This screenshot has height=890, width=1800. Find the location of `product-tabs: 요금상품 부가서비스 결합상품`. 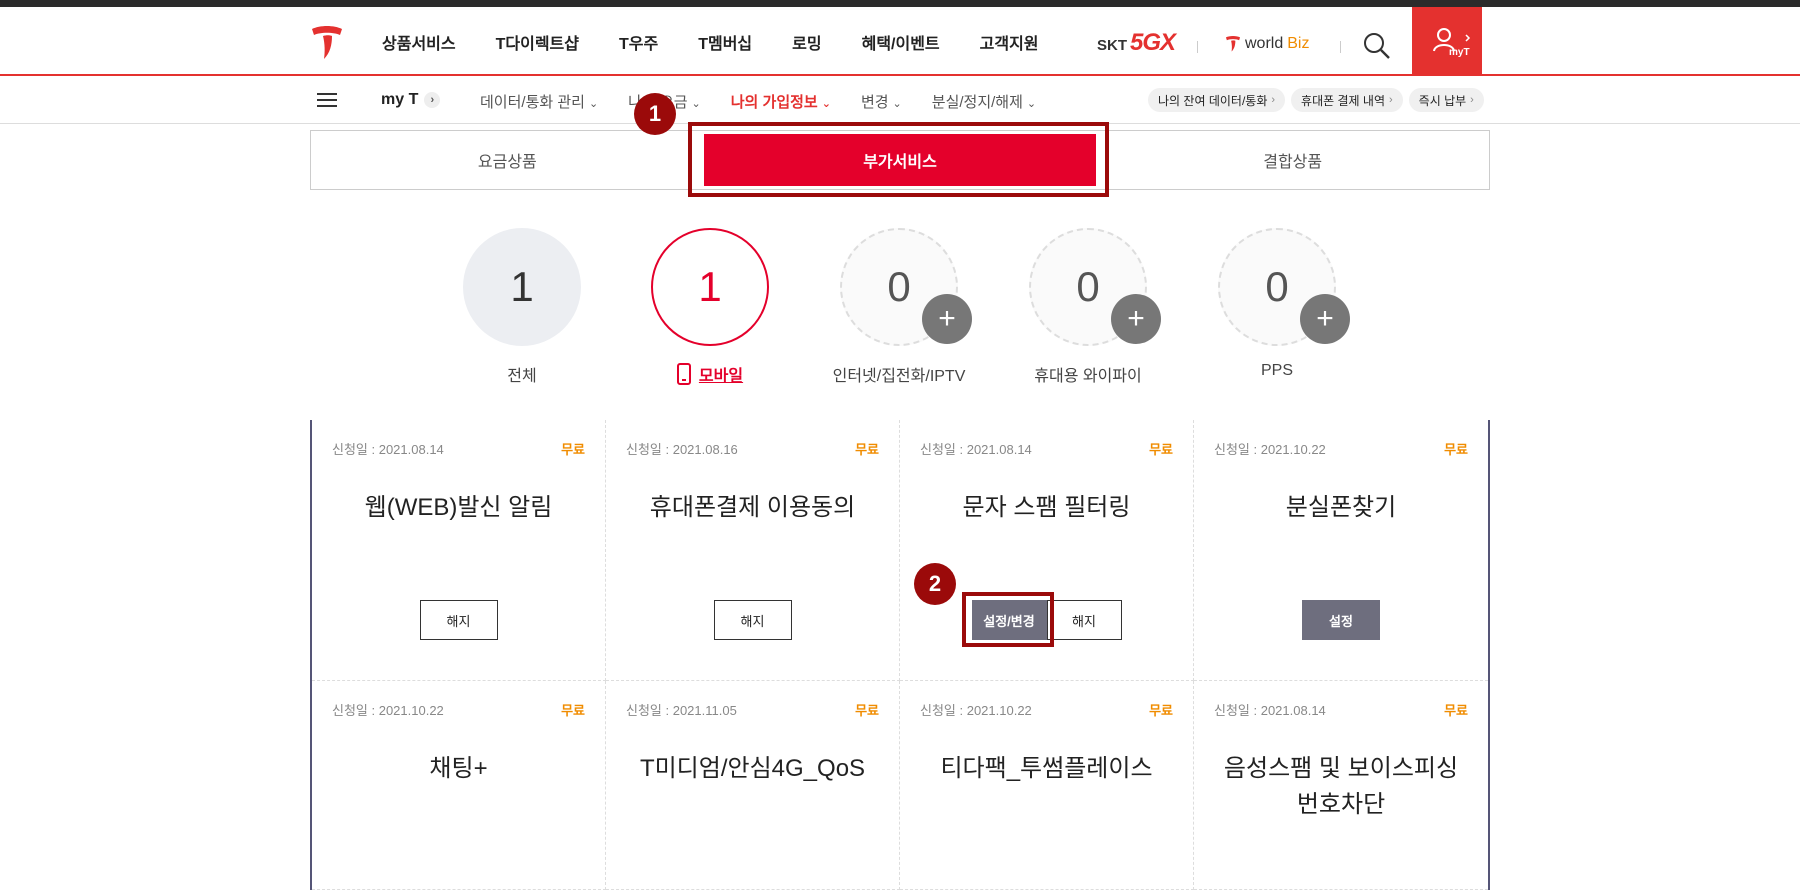

product-tabs: 요금상품 부가서비스 결합상품 is located at coordinates (900, 160).